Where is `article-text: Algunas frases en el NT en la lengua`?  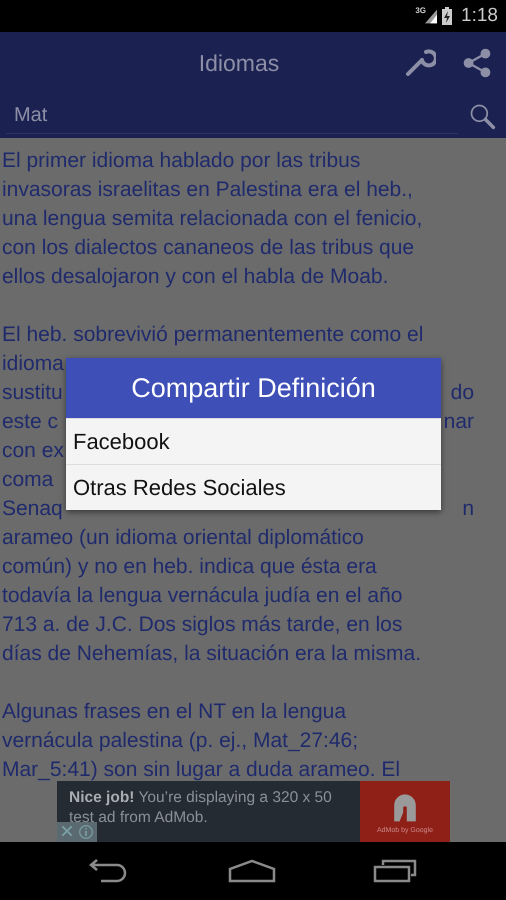 article-text: Algunas frases en el NT en la lengua is located at coordinates (174, 712).